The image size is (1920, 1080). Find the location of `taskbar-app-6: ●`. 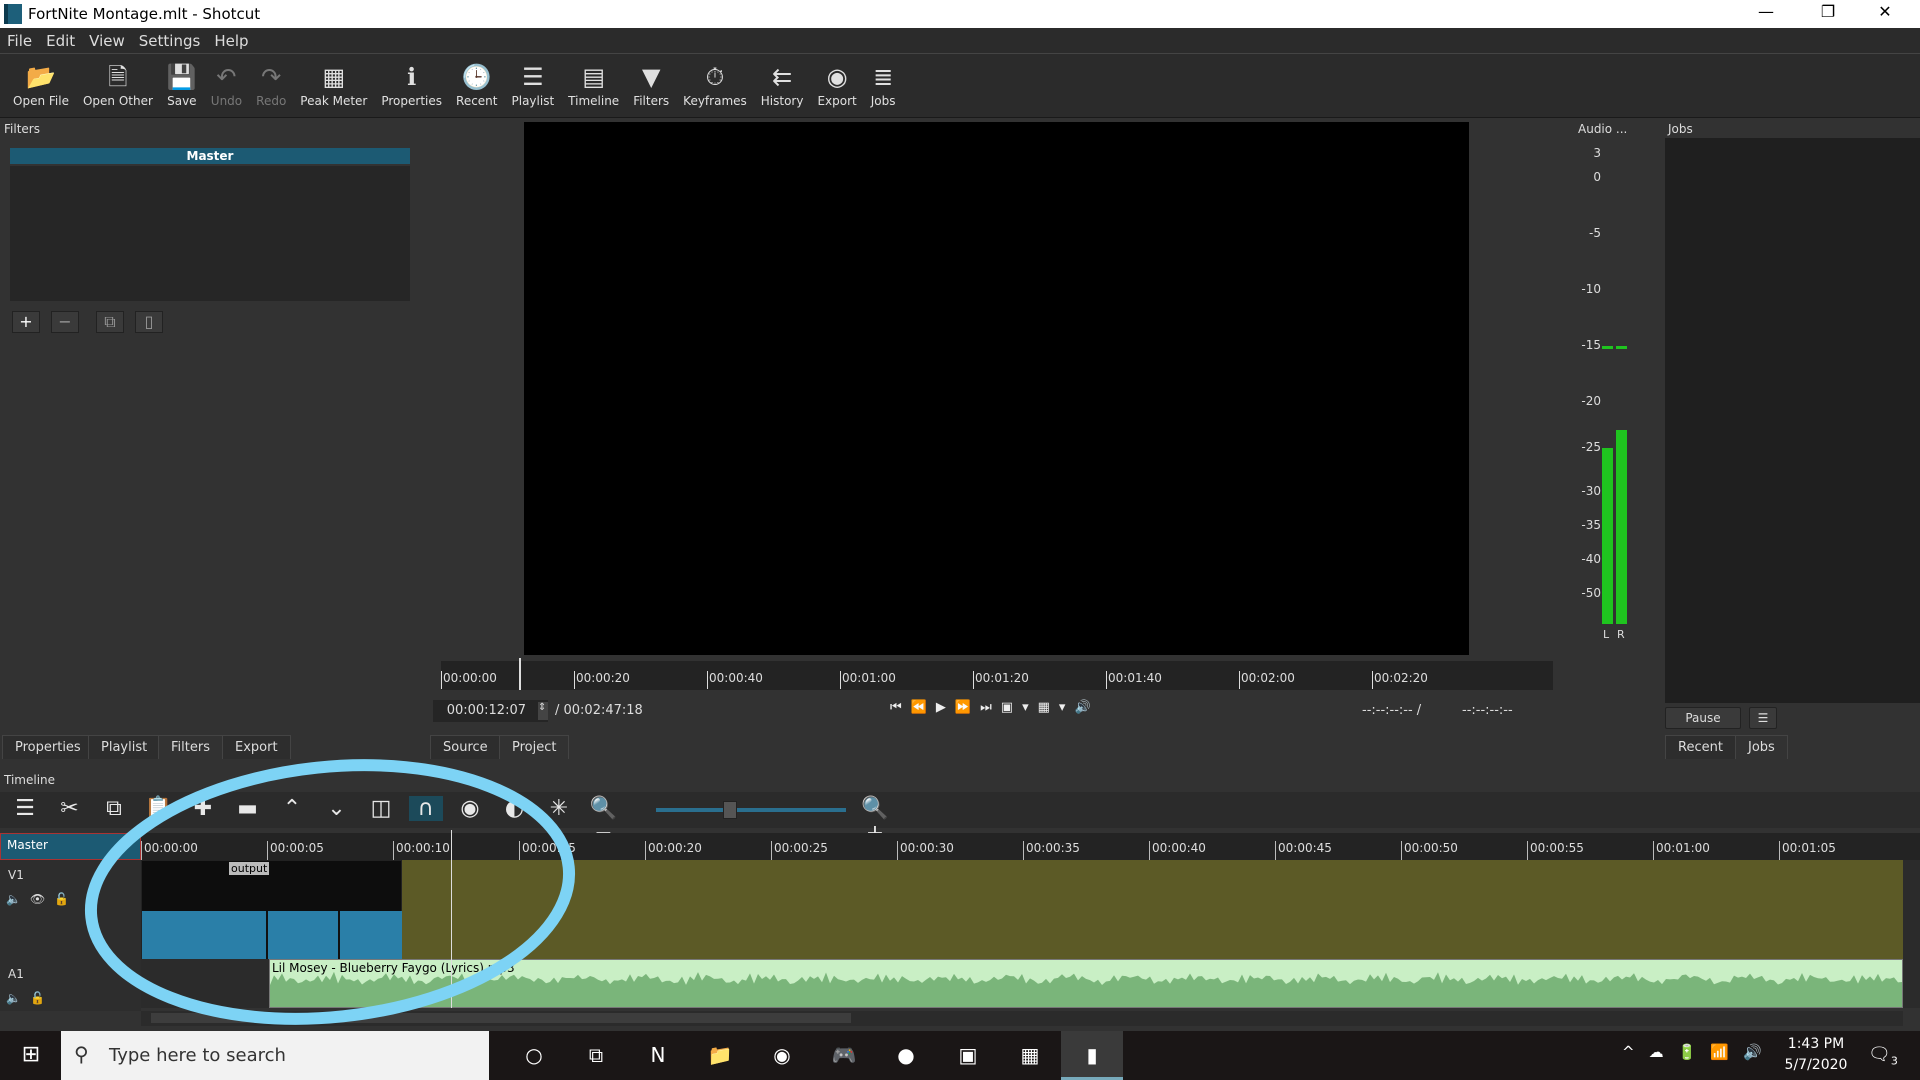

taskbar-app-6: ● is located at coordinates (906, 1055).